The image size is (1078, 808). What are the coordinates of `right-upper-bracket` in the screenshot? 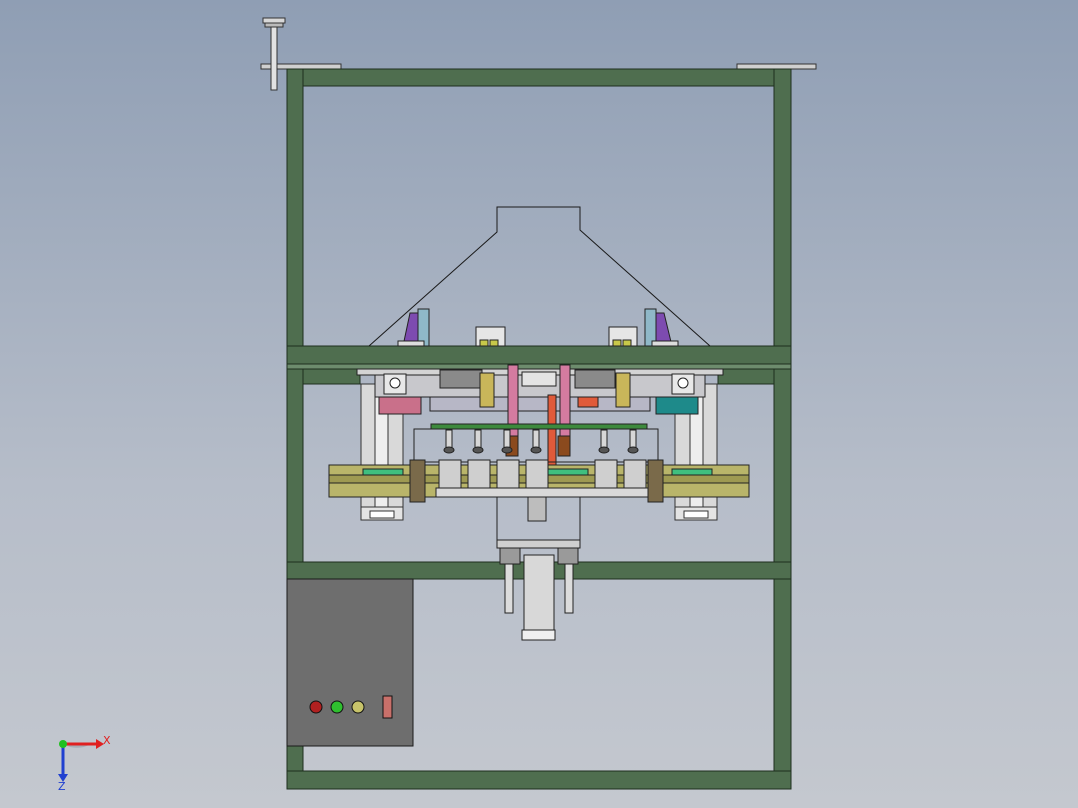 It's located at (661, 327).